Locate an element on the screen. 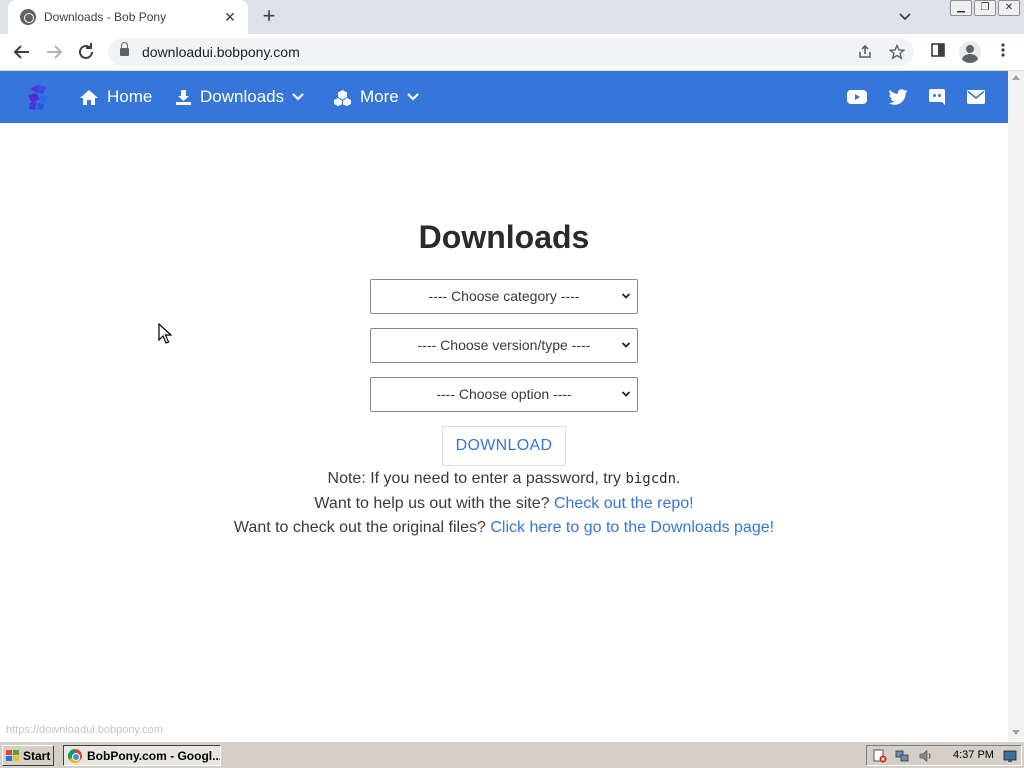 This screenshot has width=1024, height=768. nav-downloads: Downloads is located at coordinates (239, 97).